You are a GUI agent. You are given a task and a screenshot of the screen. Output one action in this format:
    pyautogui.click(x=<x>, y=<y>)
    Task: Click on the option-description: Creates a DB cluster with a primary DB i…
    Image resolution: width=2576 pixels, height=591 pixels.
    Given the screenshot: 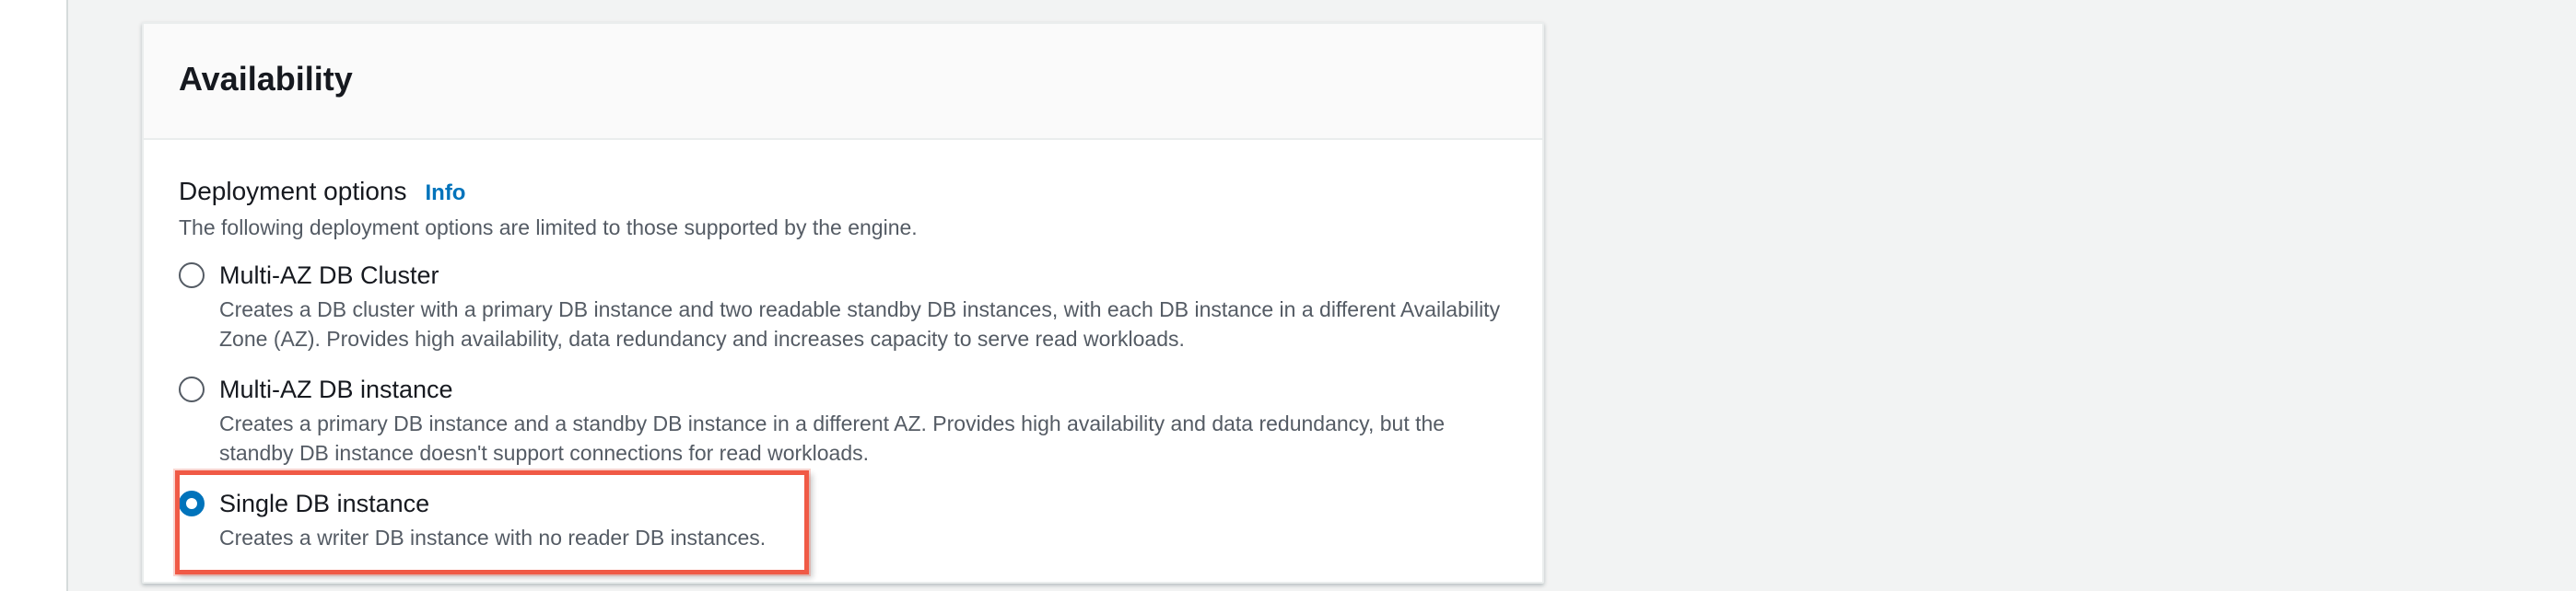 What is the action you would take?
    pyautogui.click(x=860, y=324)
    